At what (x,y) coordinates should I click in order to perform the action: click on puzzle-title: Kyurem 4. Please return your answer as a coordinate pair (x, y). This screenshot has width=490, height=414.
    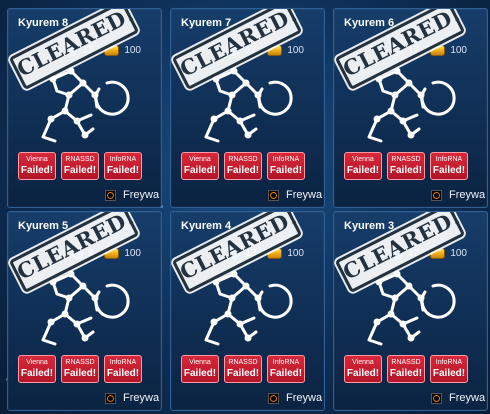
    Looking at the image, I should click on (206, 226).